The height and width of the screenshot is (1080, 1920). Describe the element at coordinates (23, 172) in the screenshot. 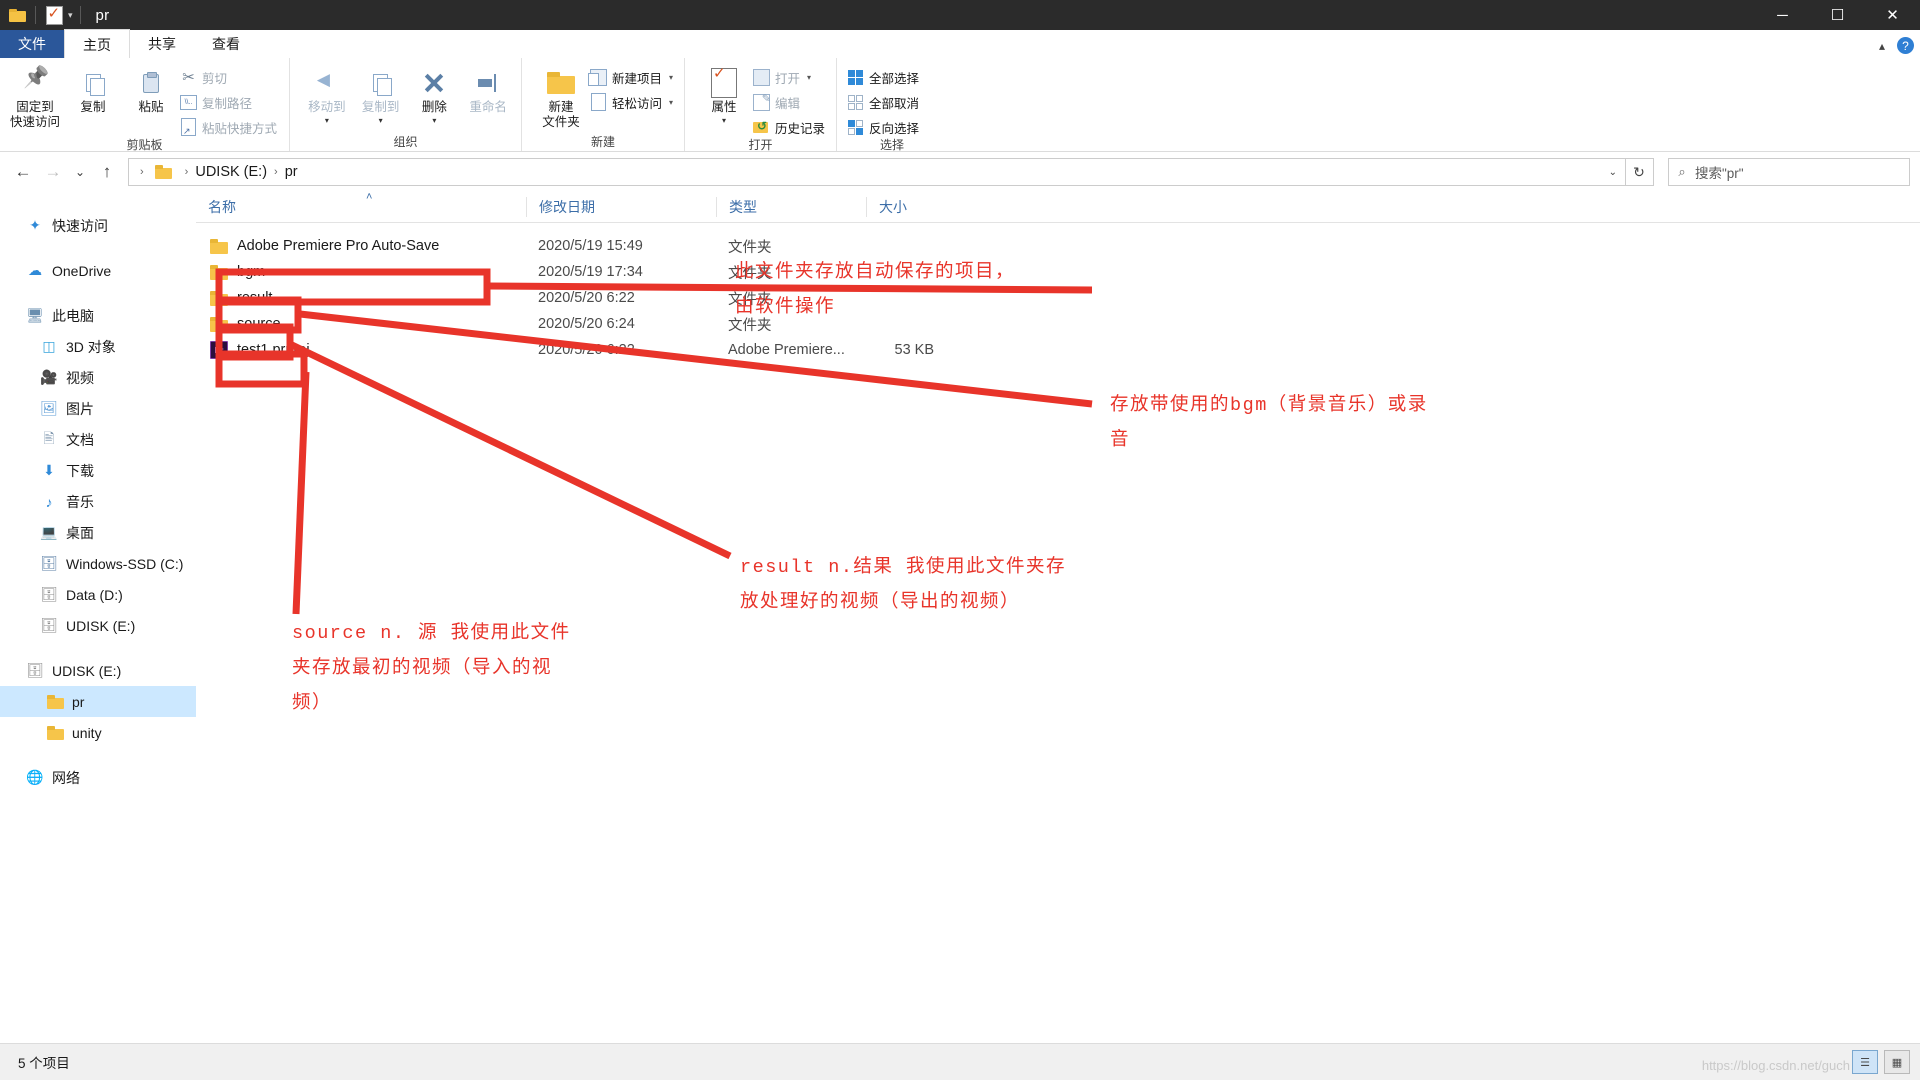

I see `back-button: ←` at that location.